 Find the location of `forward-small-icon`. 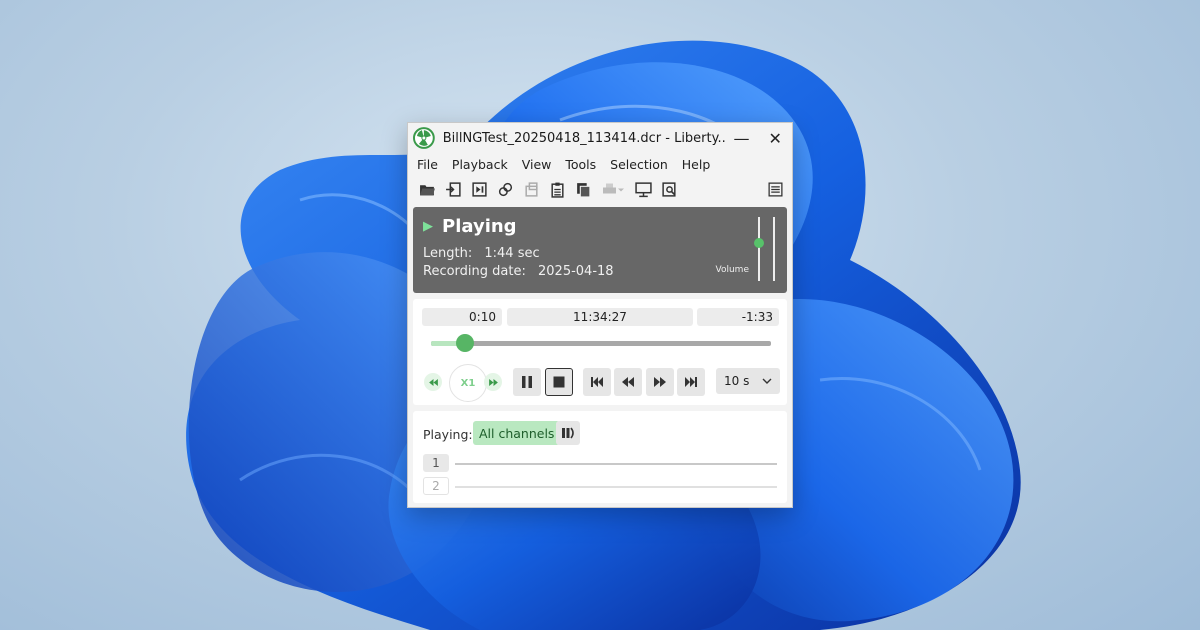

forward-small-icon is located at coordinates (493, 382).